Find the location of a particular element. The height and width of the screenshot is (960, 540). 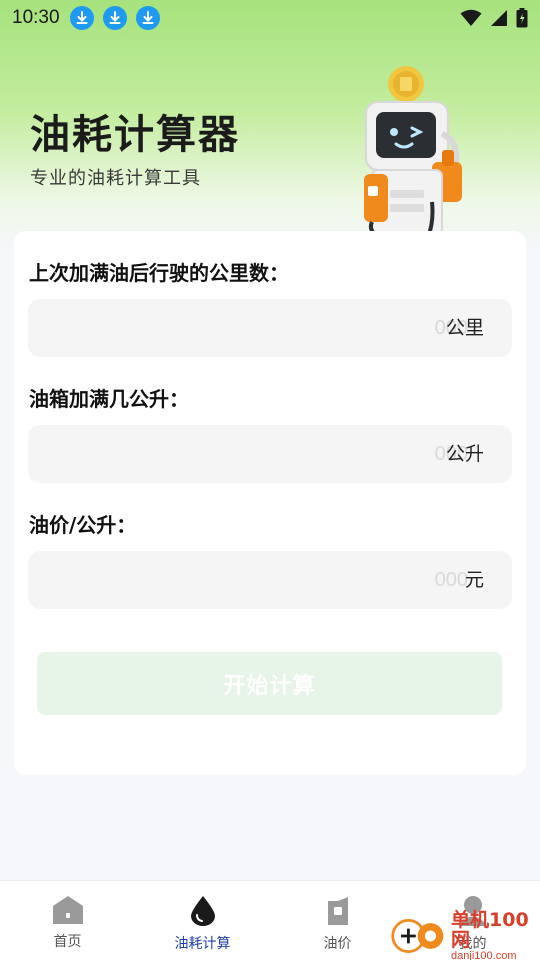

mileage-field-box: 公里 is located at coordinates (270, 328).